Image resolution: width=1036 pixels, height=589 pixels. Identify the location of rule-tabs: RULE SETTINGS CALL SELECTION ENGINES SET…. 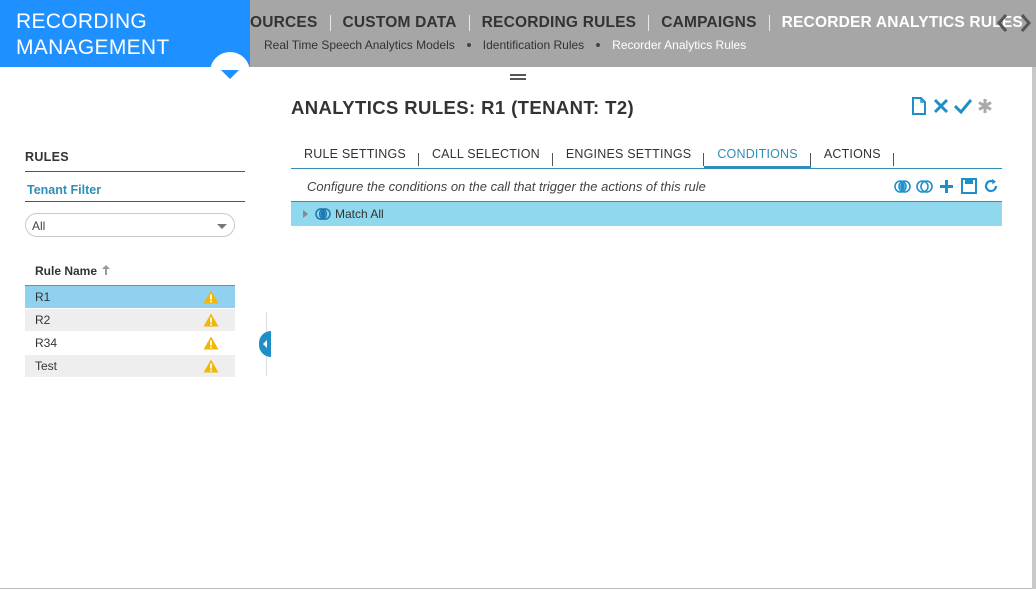
(646, 157).